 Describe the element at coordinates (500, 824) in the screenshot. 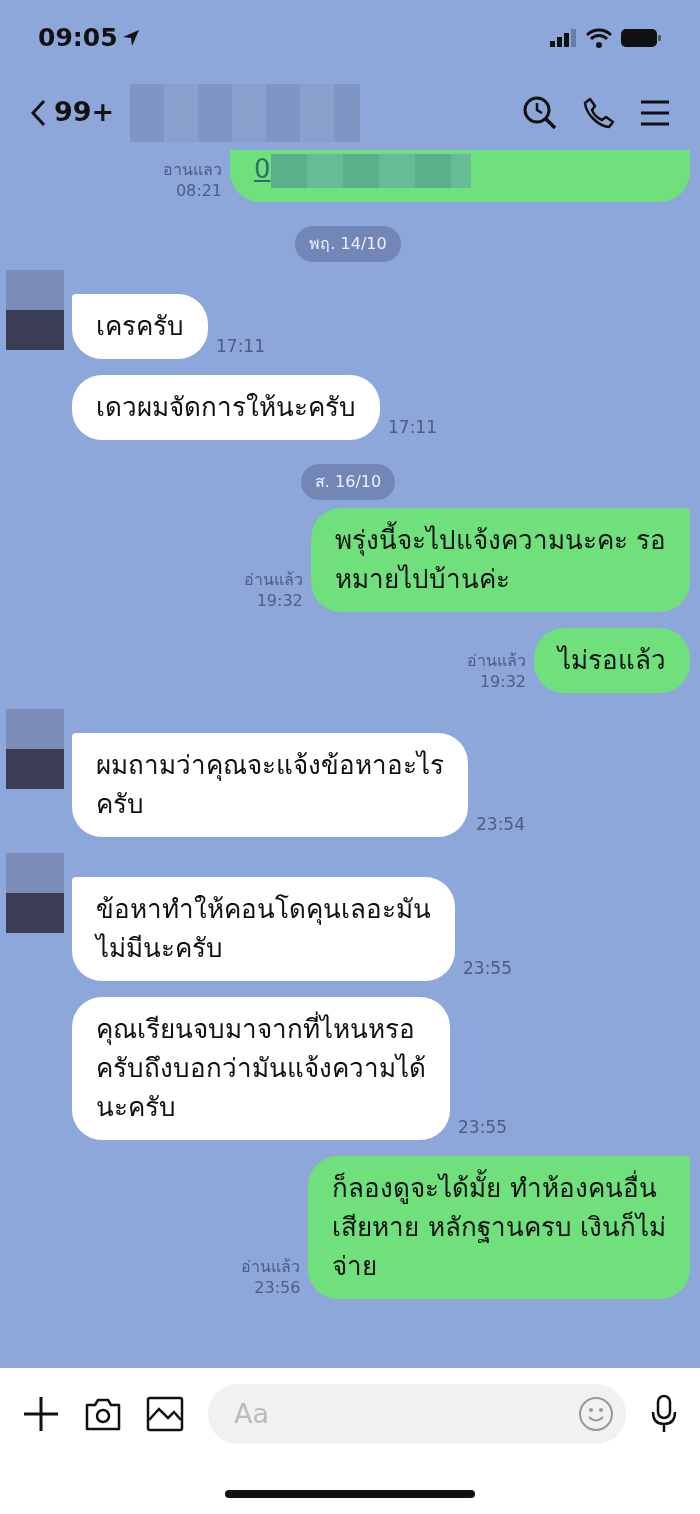

I see `message-time: 23:54` at that location.